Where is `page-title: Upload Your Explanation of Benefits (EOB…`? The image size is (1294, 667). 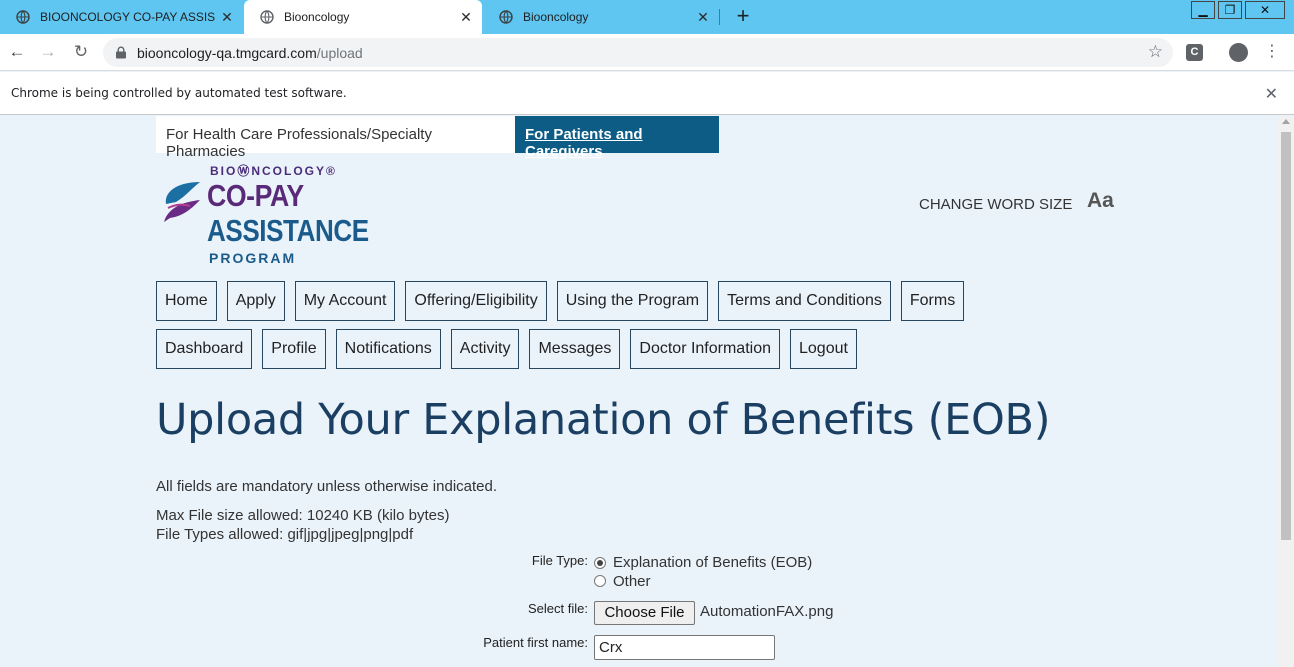
page-title: Upload Your Explanation of Benefits (EOB… is located at coordinates (603, 420).